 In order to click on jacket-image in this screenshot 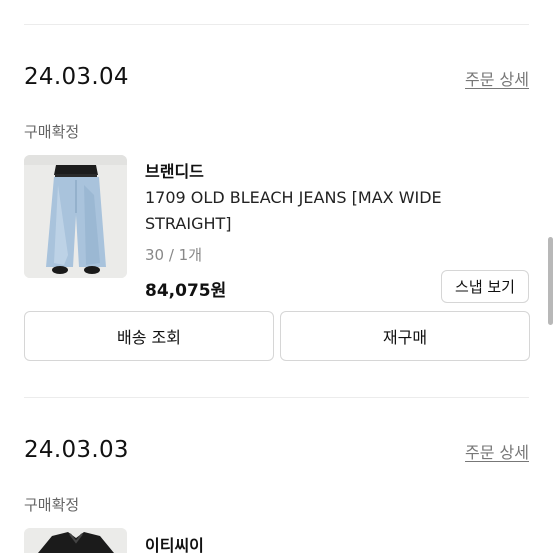, I will do `click(75, 540)`.